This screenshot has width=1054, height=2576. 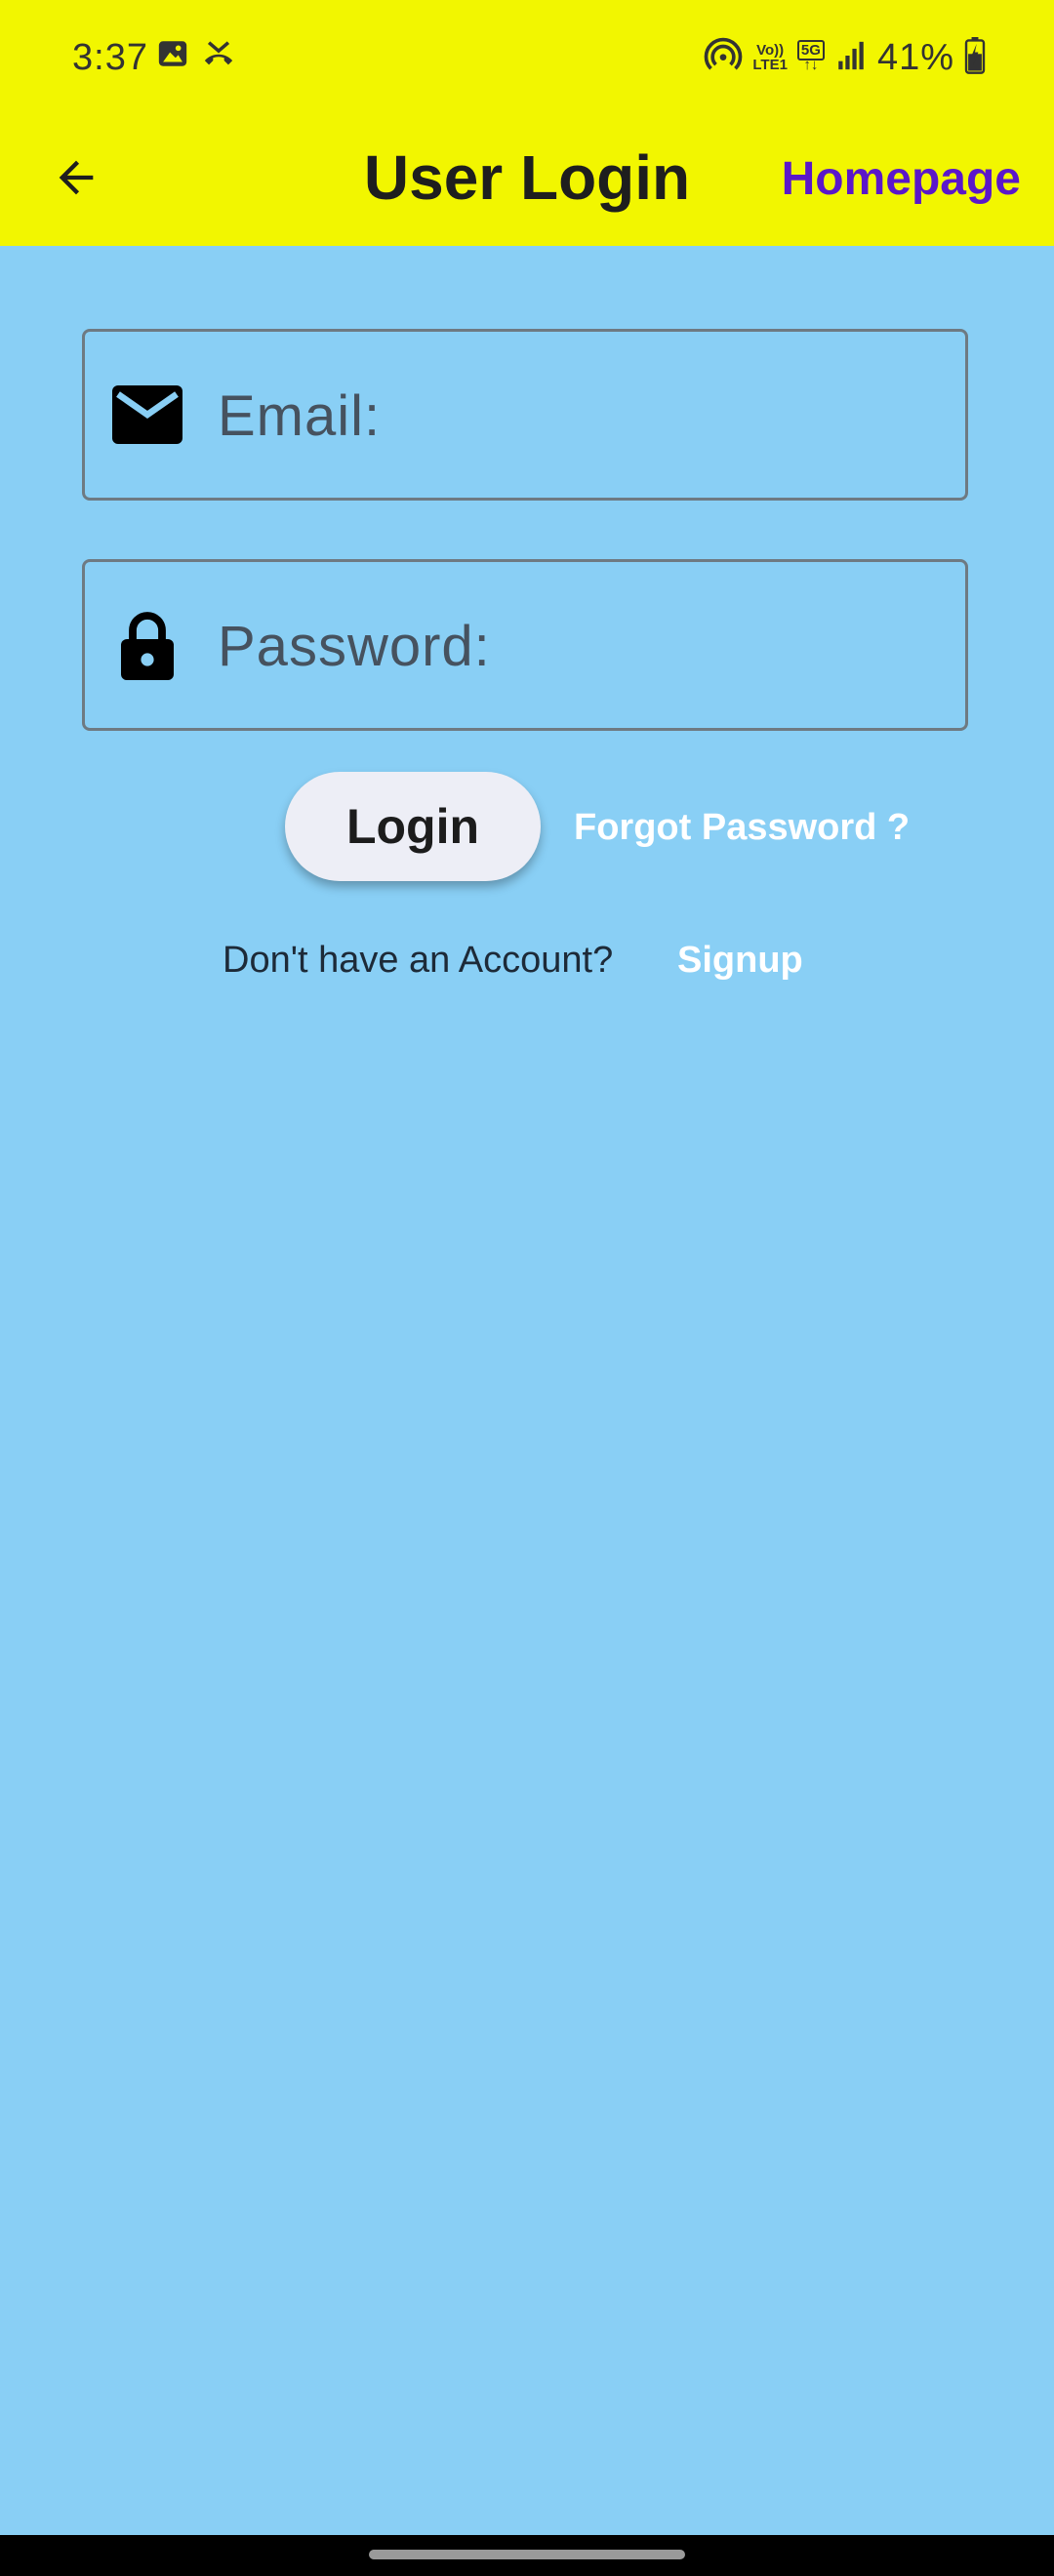 What do you see at coordinates (975, 57) in the screenshot?
I see `battery-icon` at bounding box center [975, 57].